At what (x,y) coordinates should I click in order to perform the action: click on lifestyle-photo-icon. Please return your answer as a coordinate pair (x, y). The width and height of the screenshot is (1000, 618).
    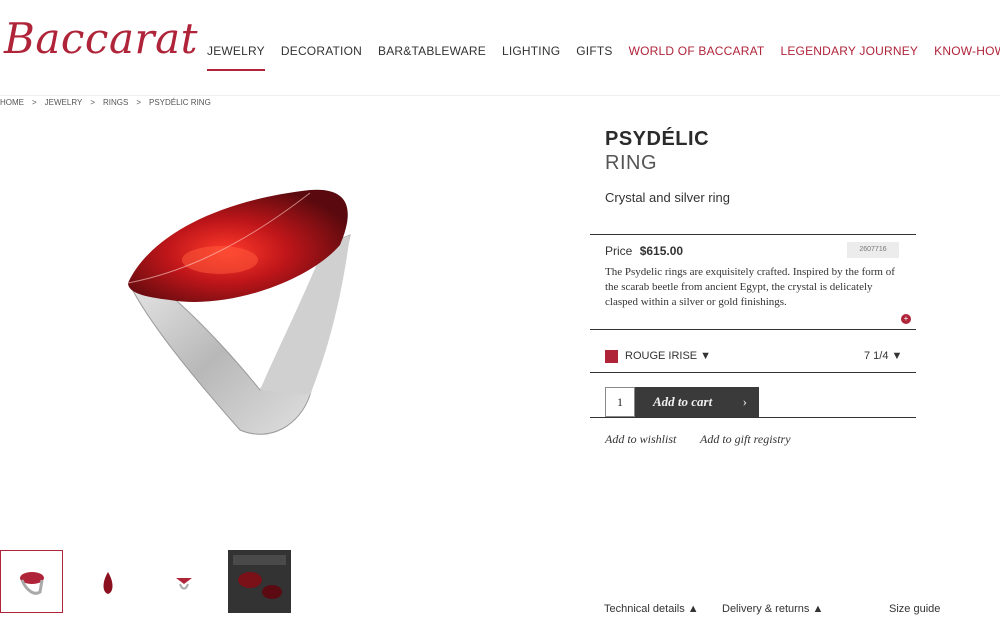
    Looking at the image, I should click on (259, 581).